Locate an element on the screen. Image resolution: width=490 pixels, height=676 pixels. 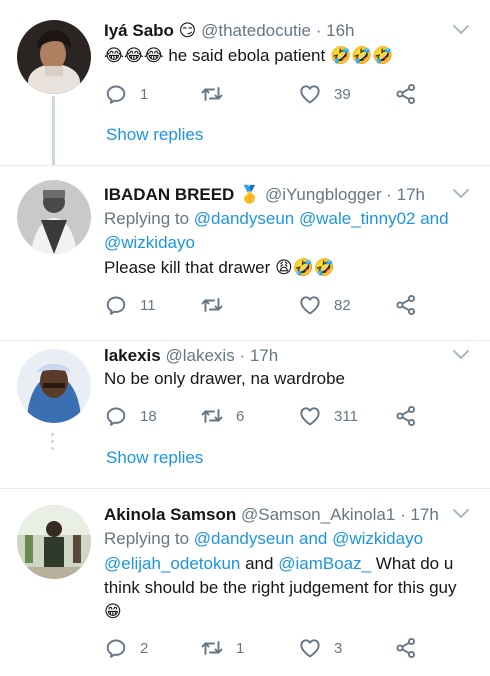
user-handle: @iYungblogger is located at coordinates (323, 194).